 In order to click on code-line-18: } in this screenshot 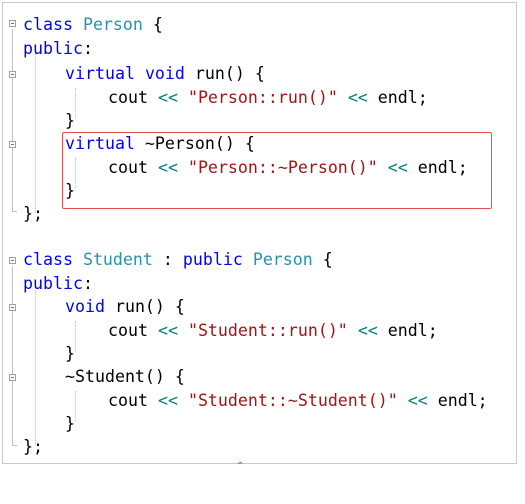, I will do `click(39, 423)`.